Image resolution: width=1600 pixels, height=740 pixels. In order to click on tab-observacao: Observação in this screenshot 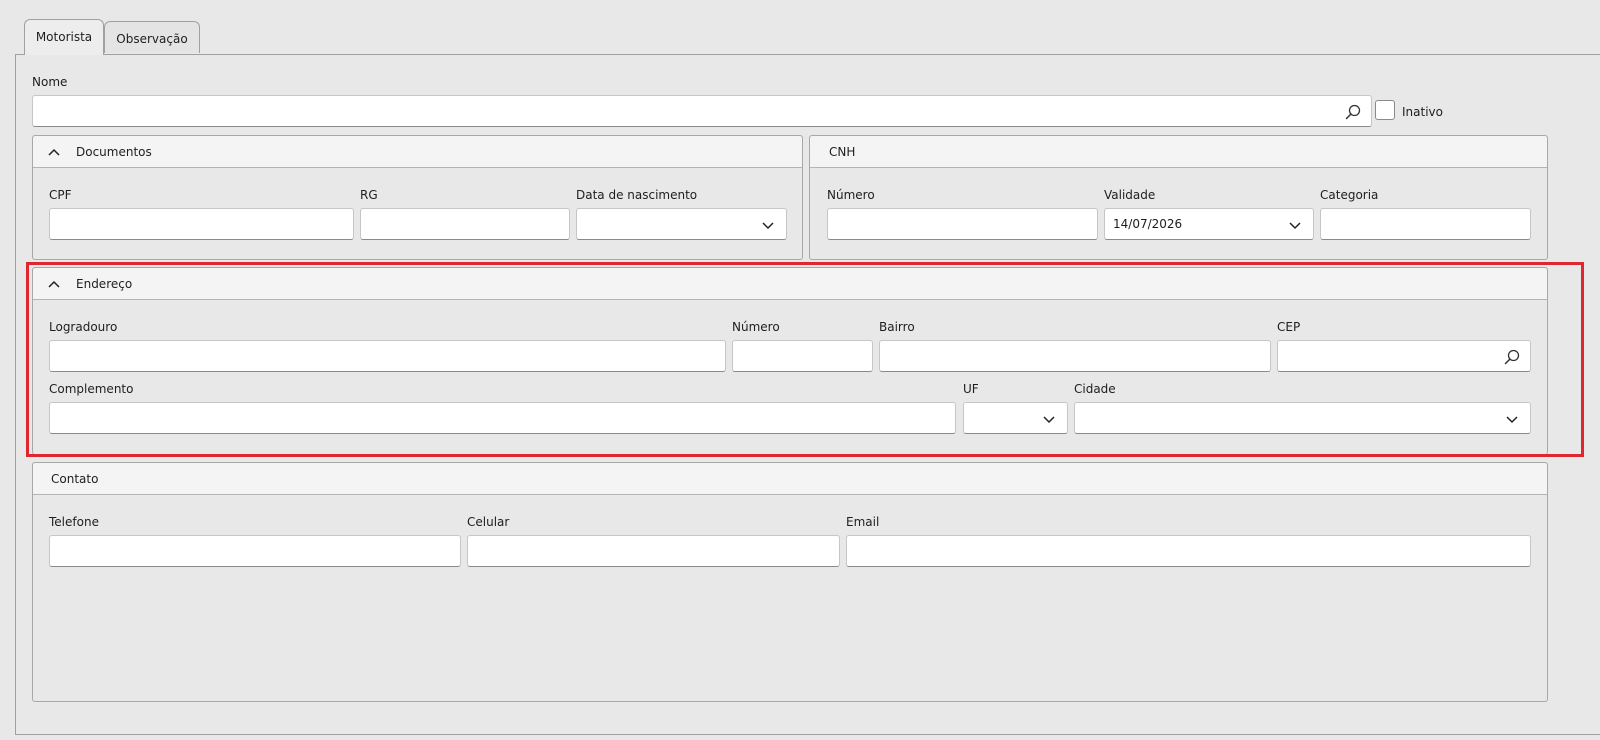, I will do `click(152, 37)`.